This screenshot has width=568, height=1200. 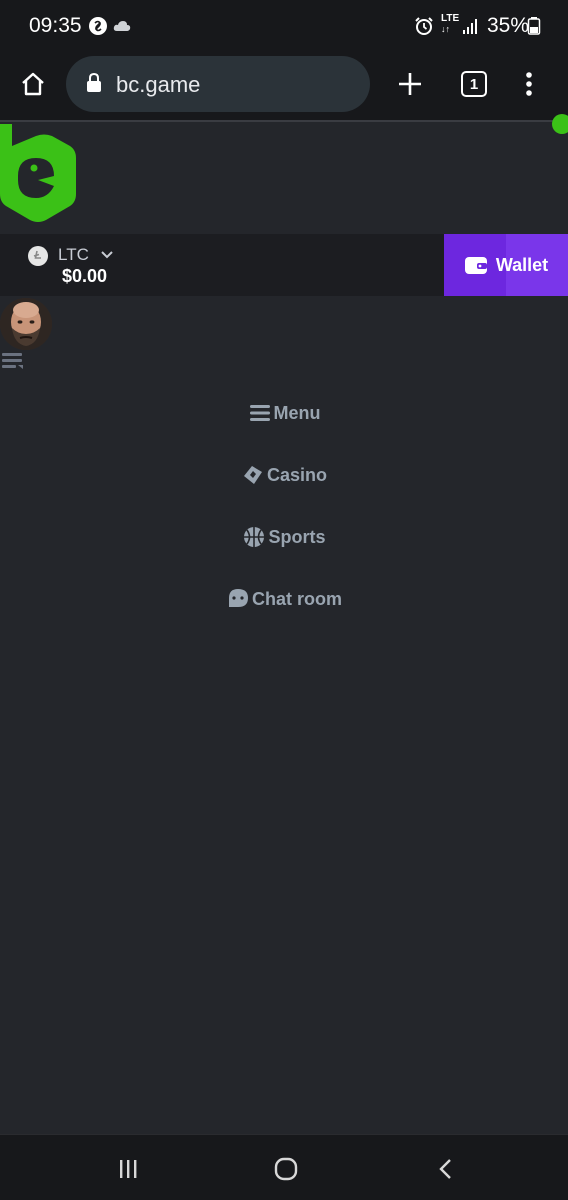 I want to click on wallet-bar: LTC $0.00 Wallet, so click(x=284, y=265).